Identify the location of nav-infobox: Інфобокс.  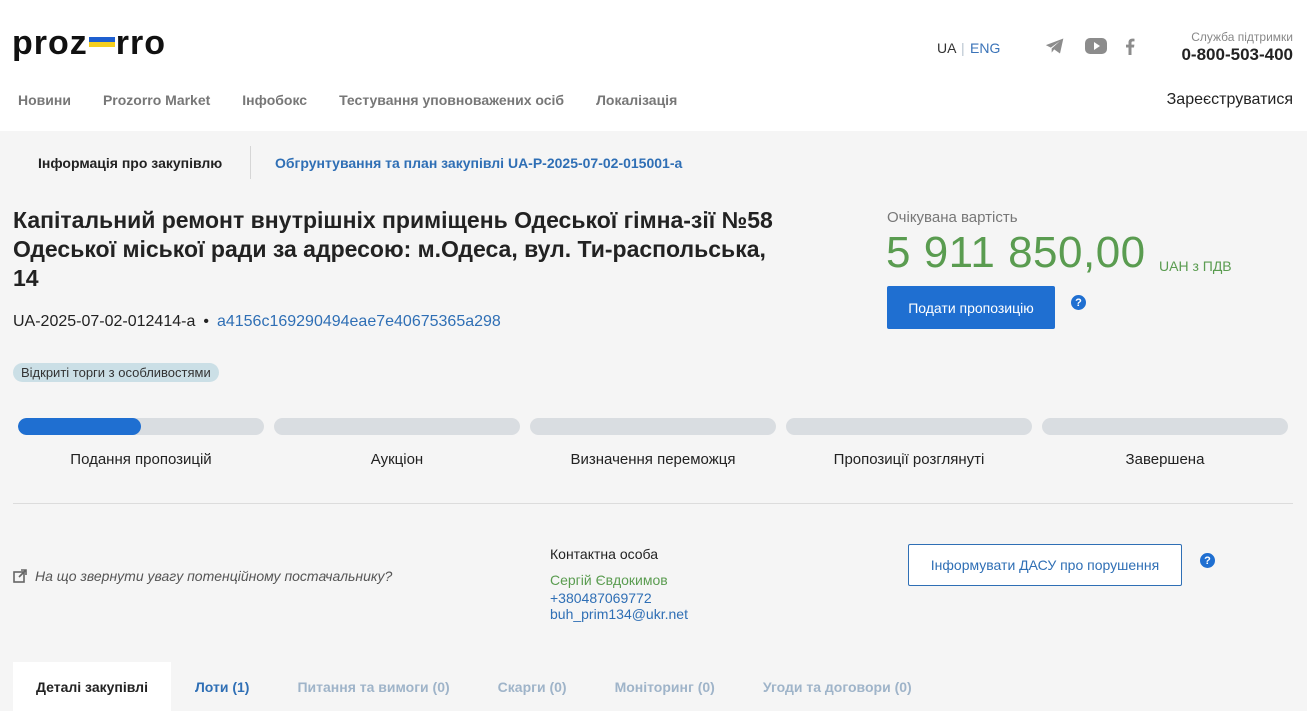
(274, 100).